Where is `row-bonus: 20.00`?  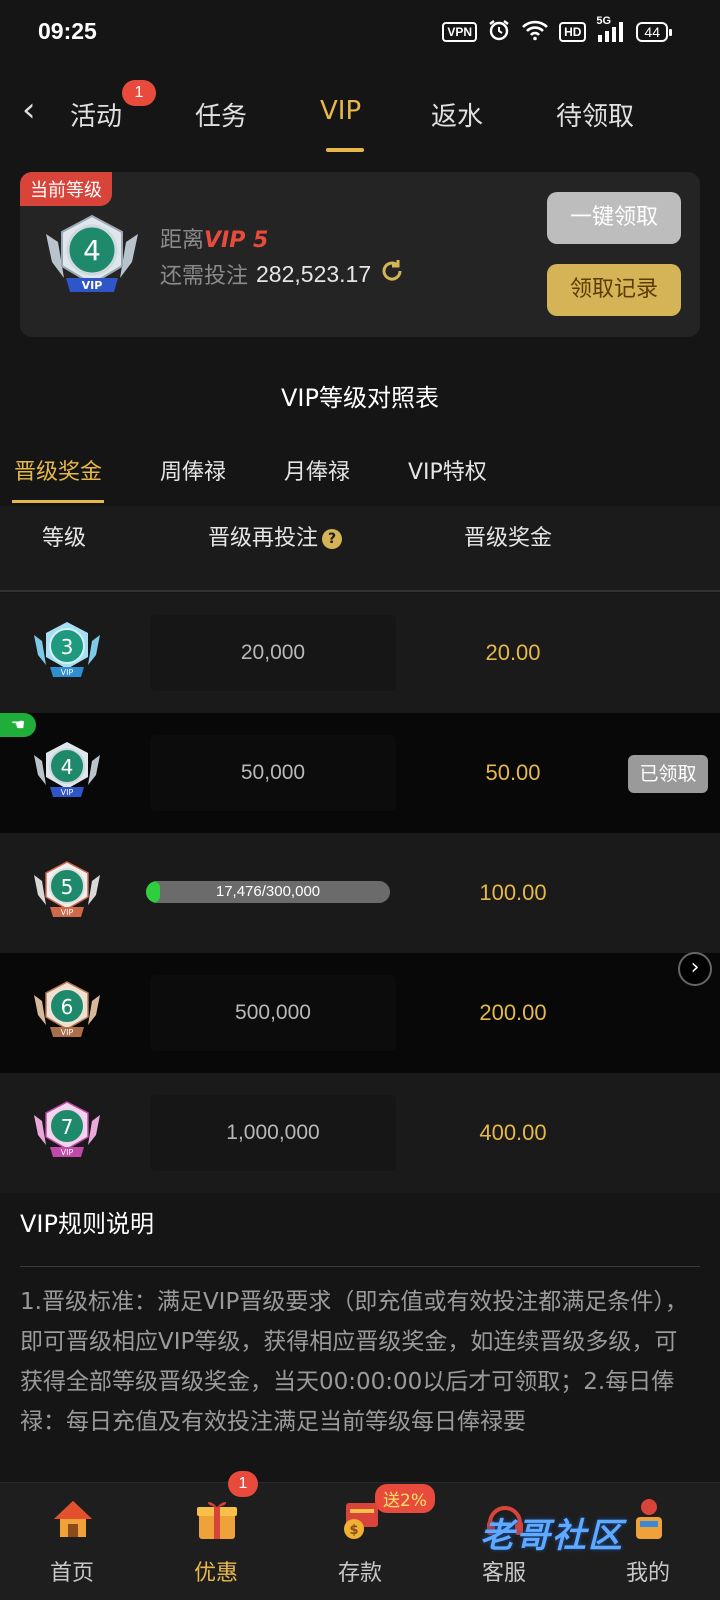
row-bonus: 20.00 is located at coordinates (513, 652).